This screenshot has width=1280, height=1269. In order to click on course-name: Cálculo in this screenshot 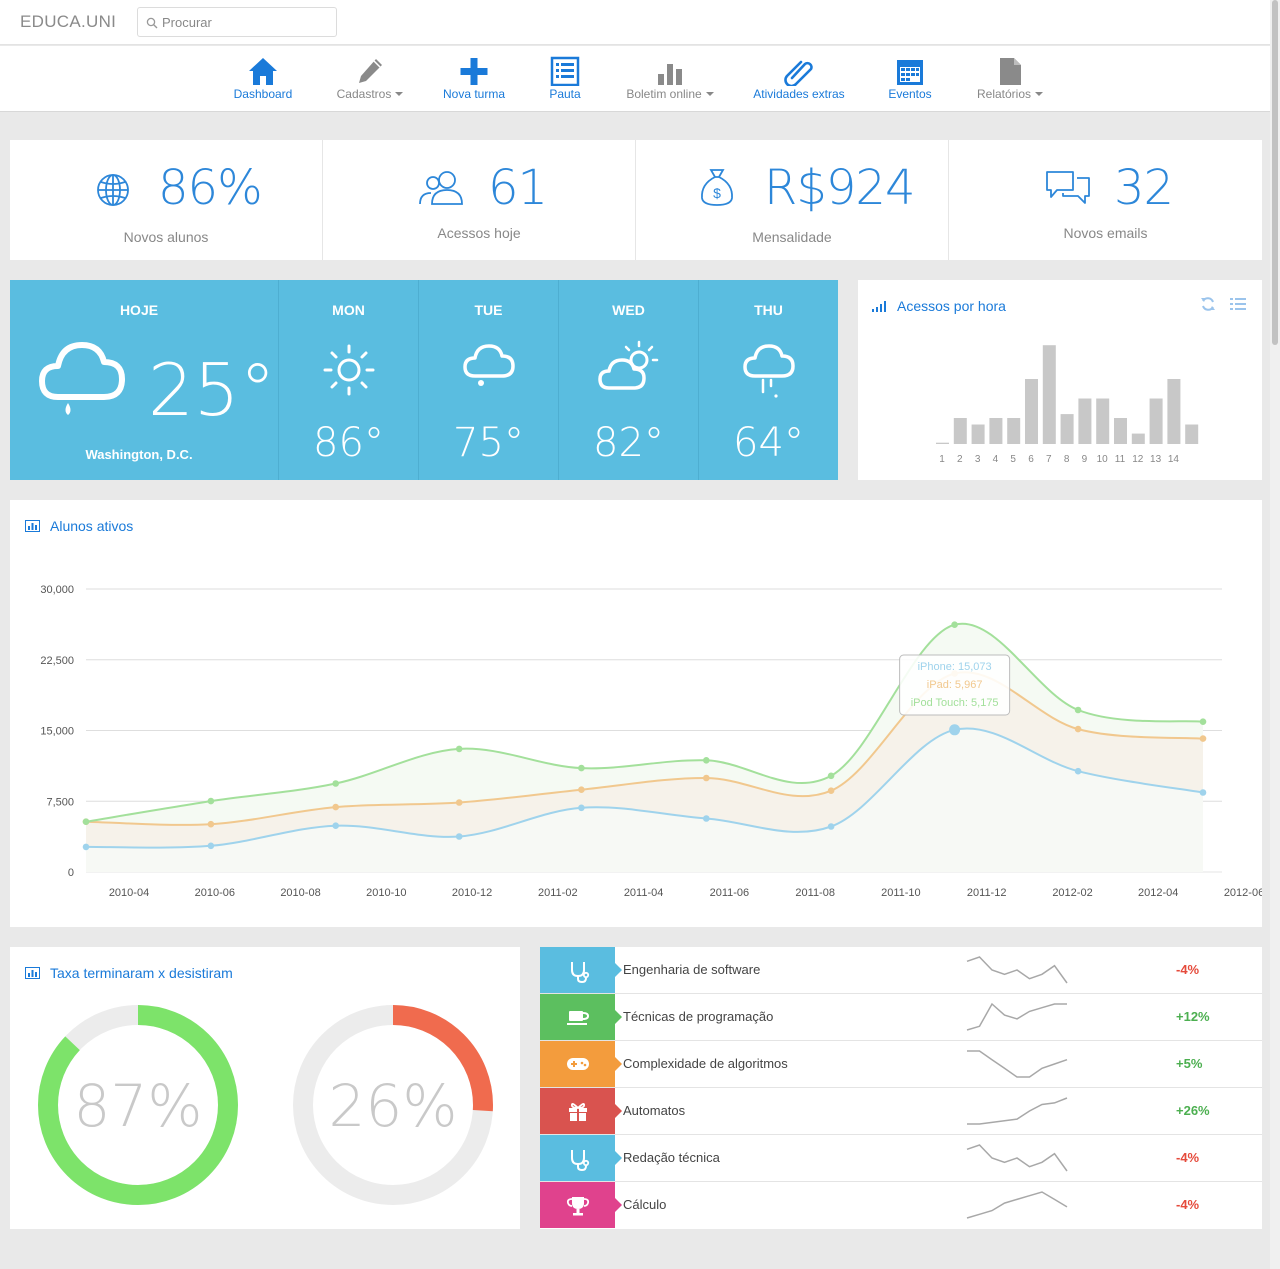, I will do `click(645, 1204)`.